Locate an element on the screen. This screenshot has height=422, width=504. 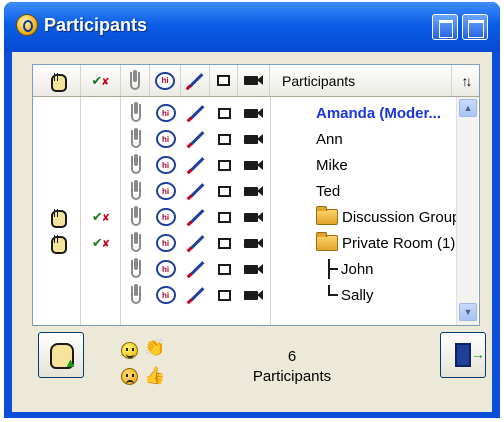
participant-name: Mike is located at coordinates (332, 165).